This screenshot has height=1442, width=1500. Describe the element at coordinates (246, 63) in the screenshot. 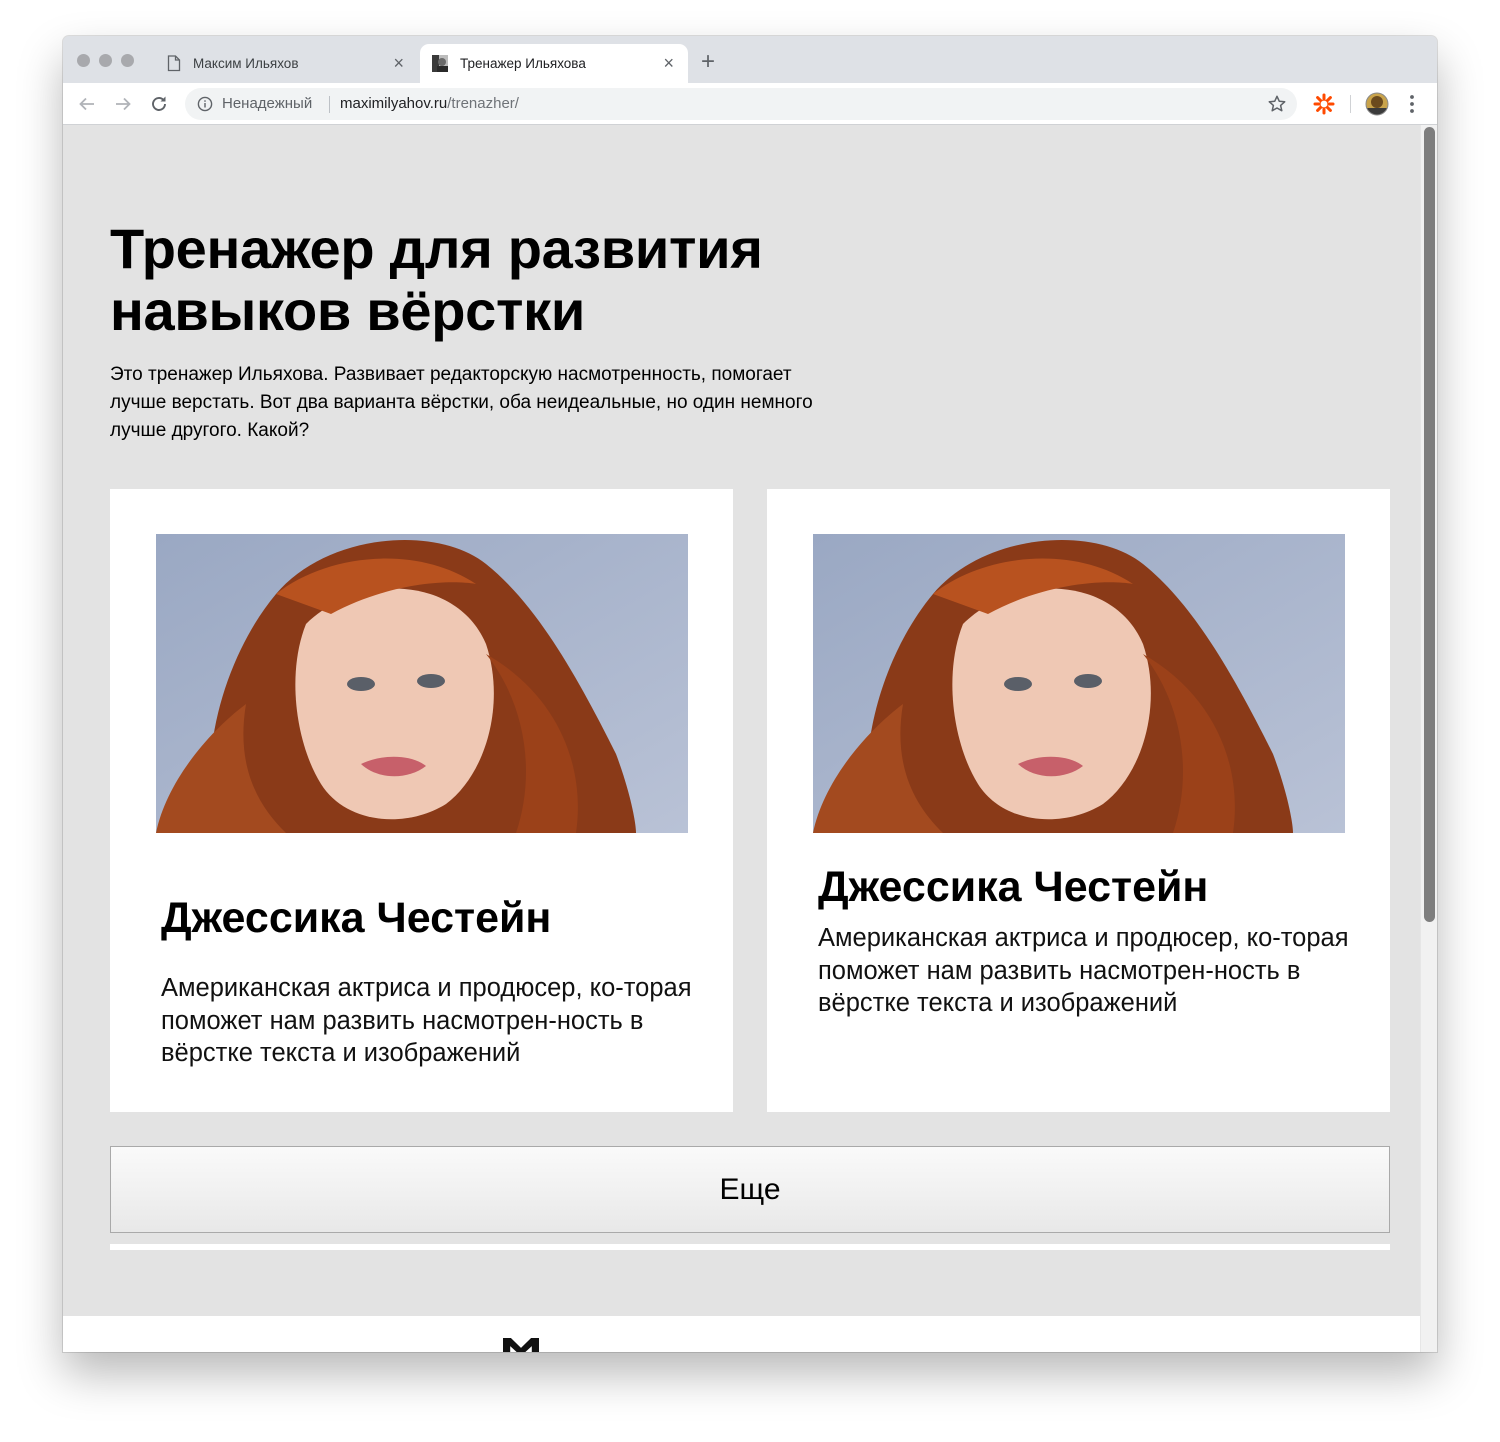

I see `tab-title: Максим Ильяхов` at that location.